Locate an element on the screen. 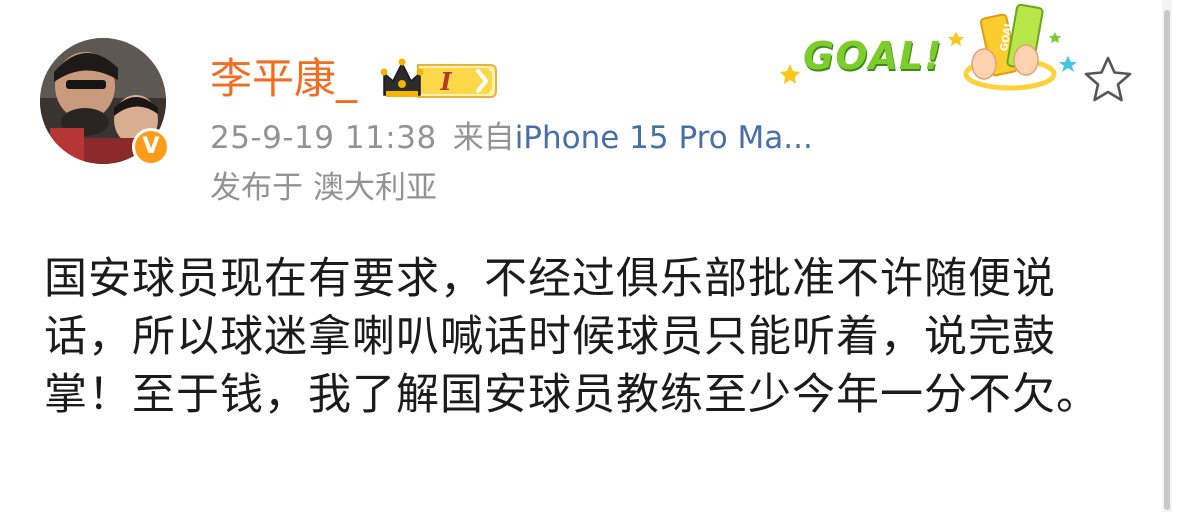 The height and width of the screenshot is (512, 1179). goal-card-decoration: GOAL GOAL! is located at coordinates (928, 54).